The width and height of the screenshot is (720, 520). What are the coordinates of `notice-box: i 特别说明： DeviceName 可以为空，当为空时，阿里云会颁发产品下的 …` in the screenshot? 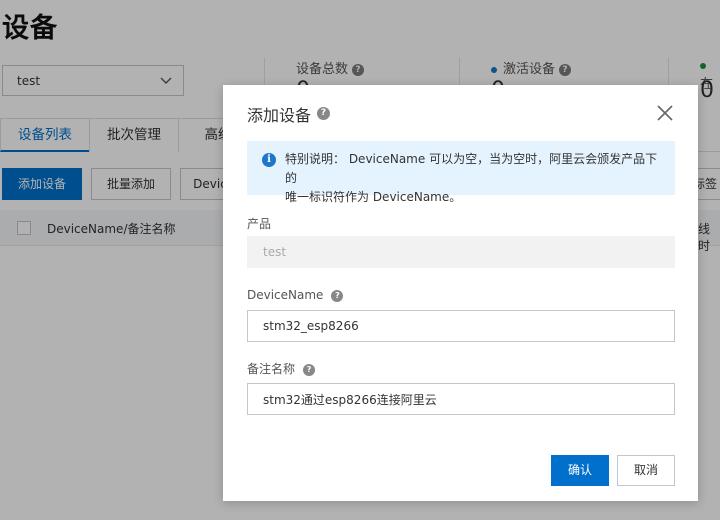 It's located at (461, 172).